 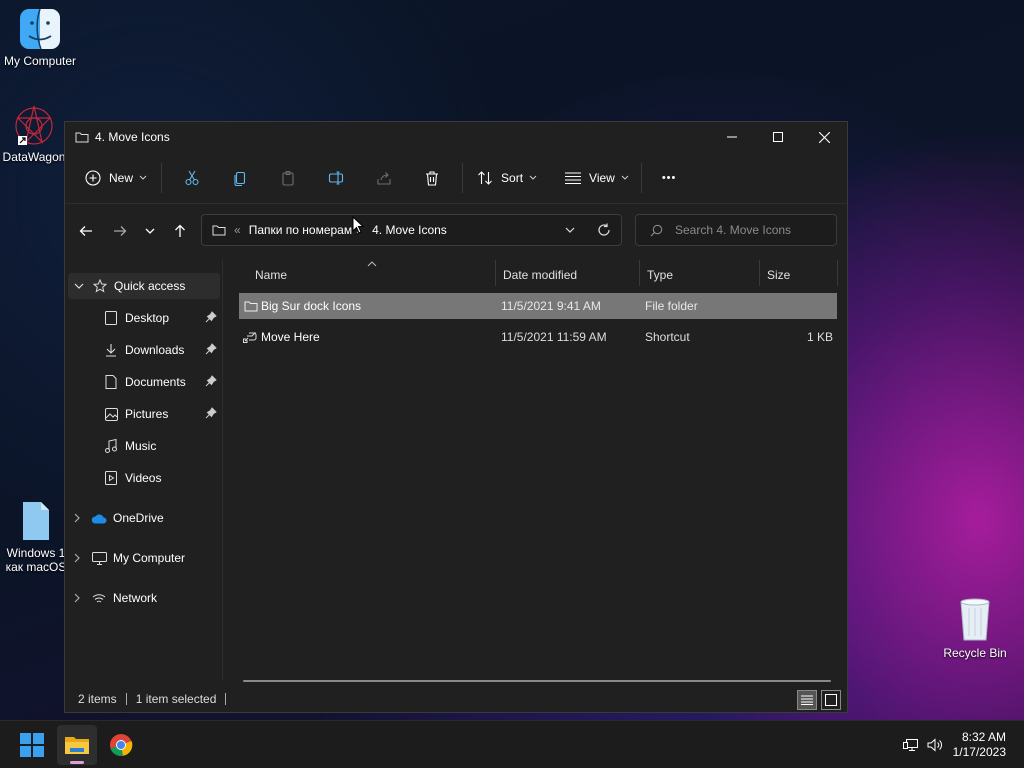 What do you see at coordinates (132, 137) in the screenshot?
I see `window-title: 4. Move Icons` at bounding box center [132, 137].